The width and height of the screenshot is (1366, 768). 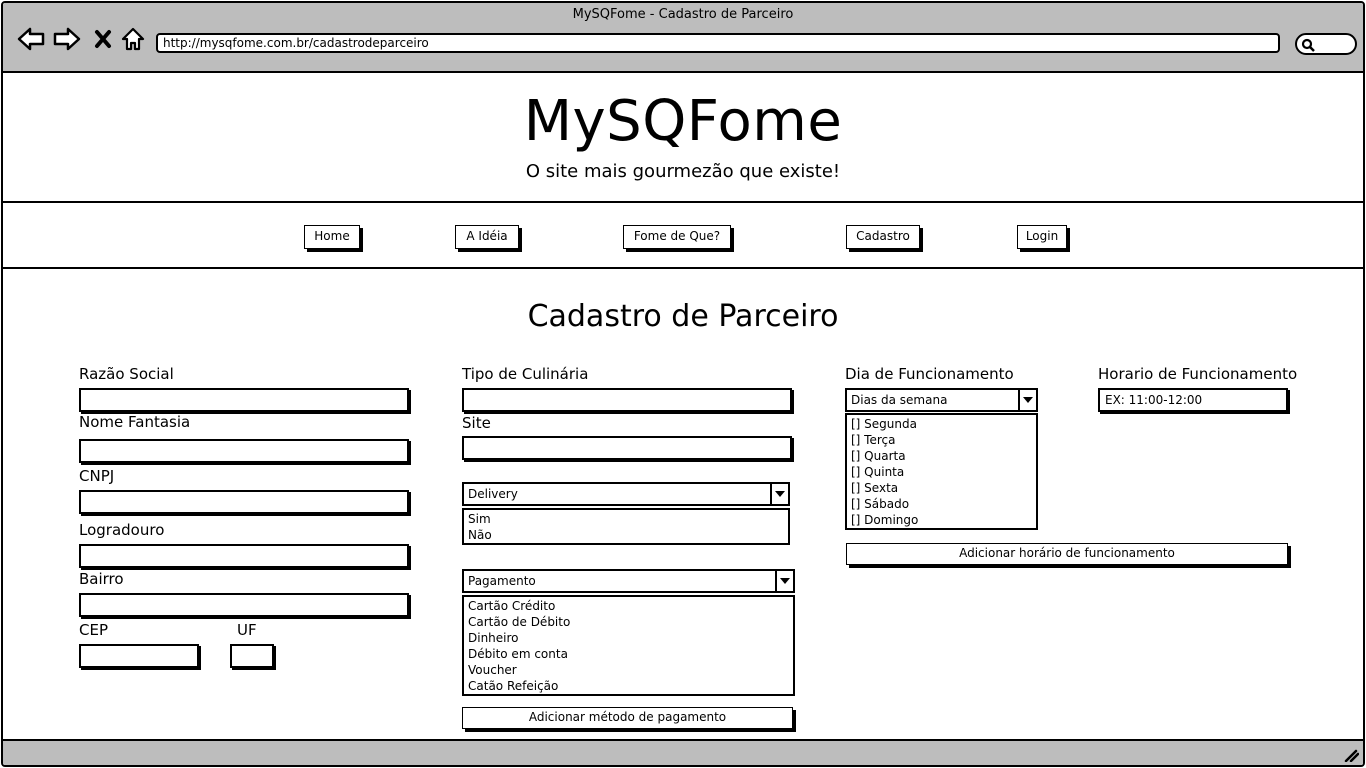 I want to click on pagamento-select: Pagamento, so click(x=628, y=581).